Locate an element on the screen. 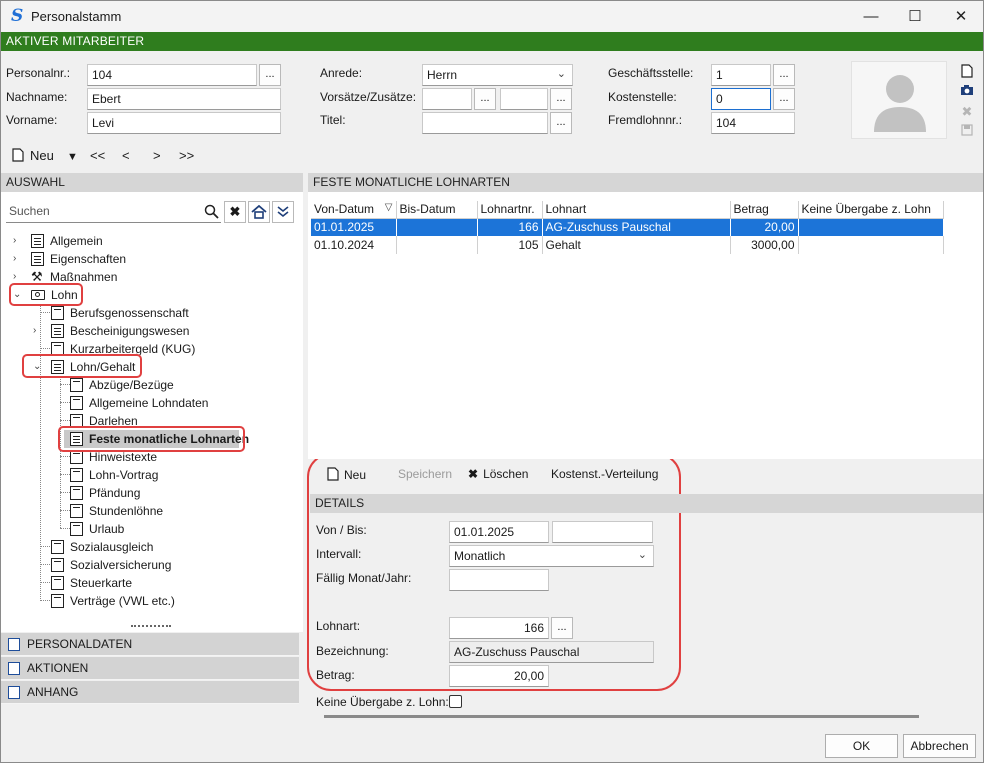 The image size is (984, 763). tree-item-lohn-vortrag: Lohn-Vortrag is located at coordinates (114, 475).